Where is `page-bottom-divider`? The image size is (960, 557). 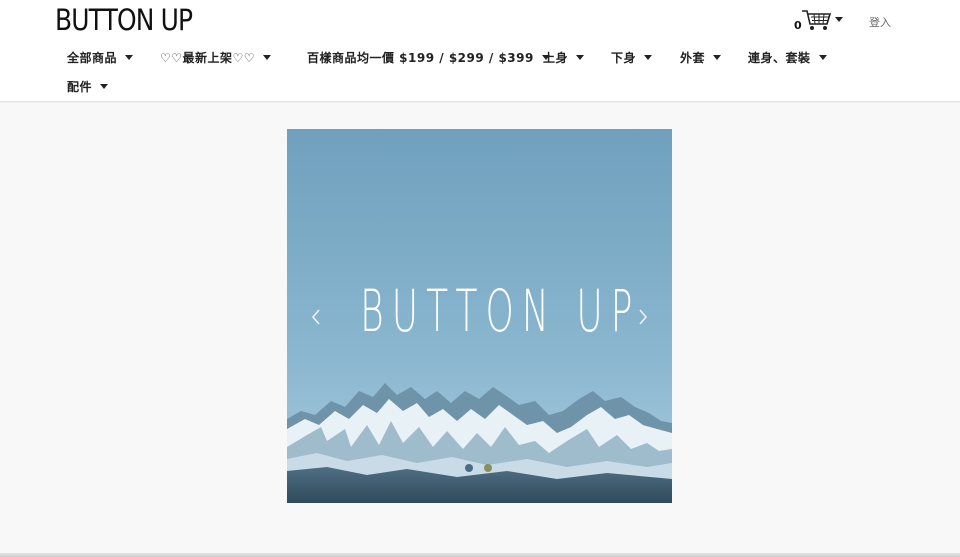 page-bottom-divider is located at coordinates (480, 555).